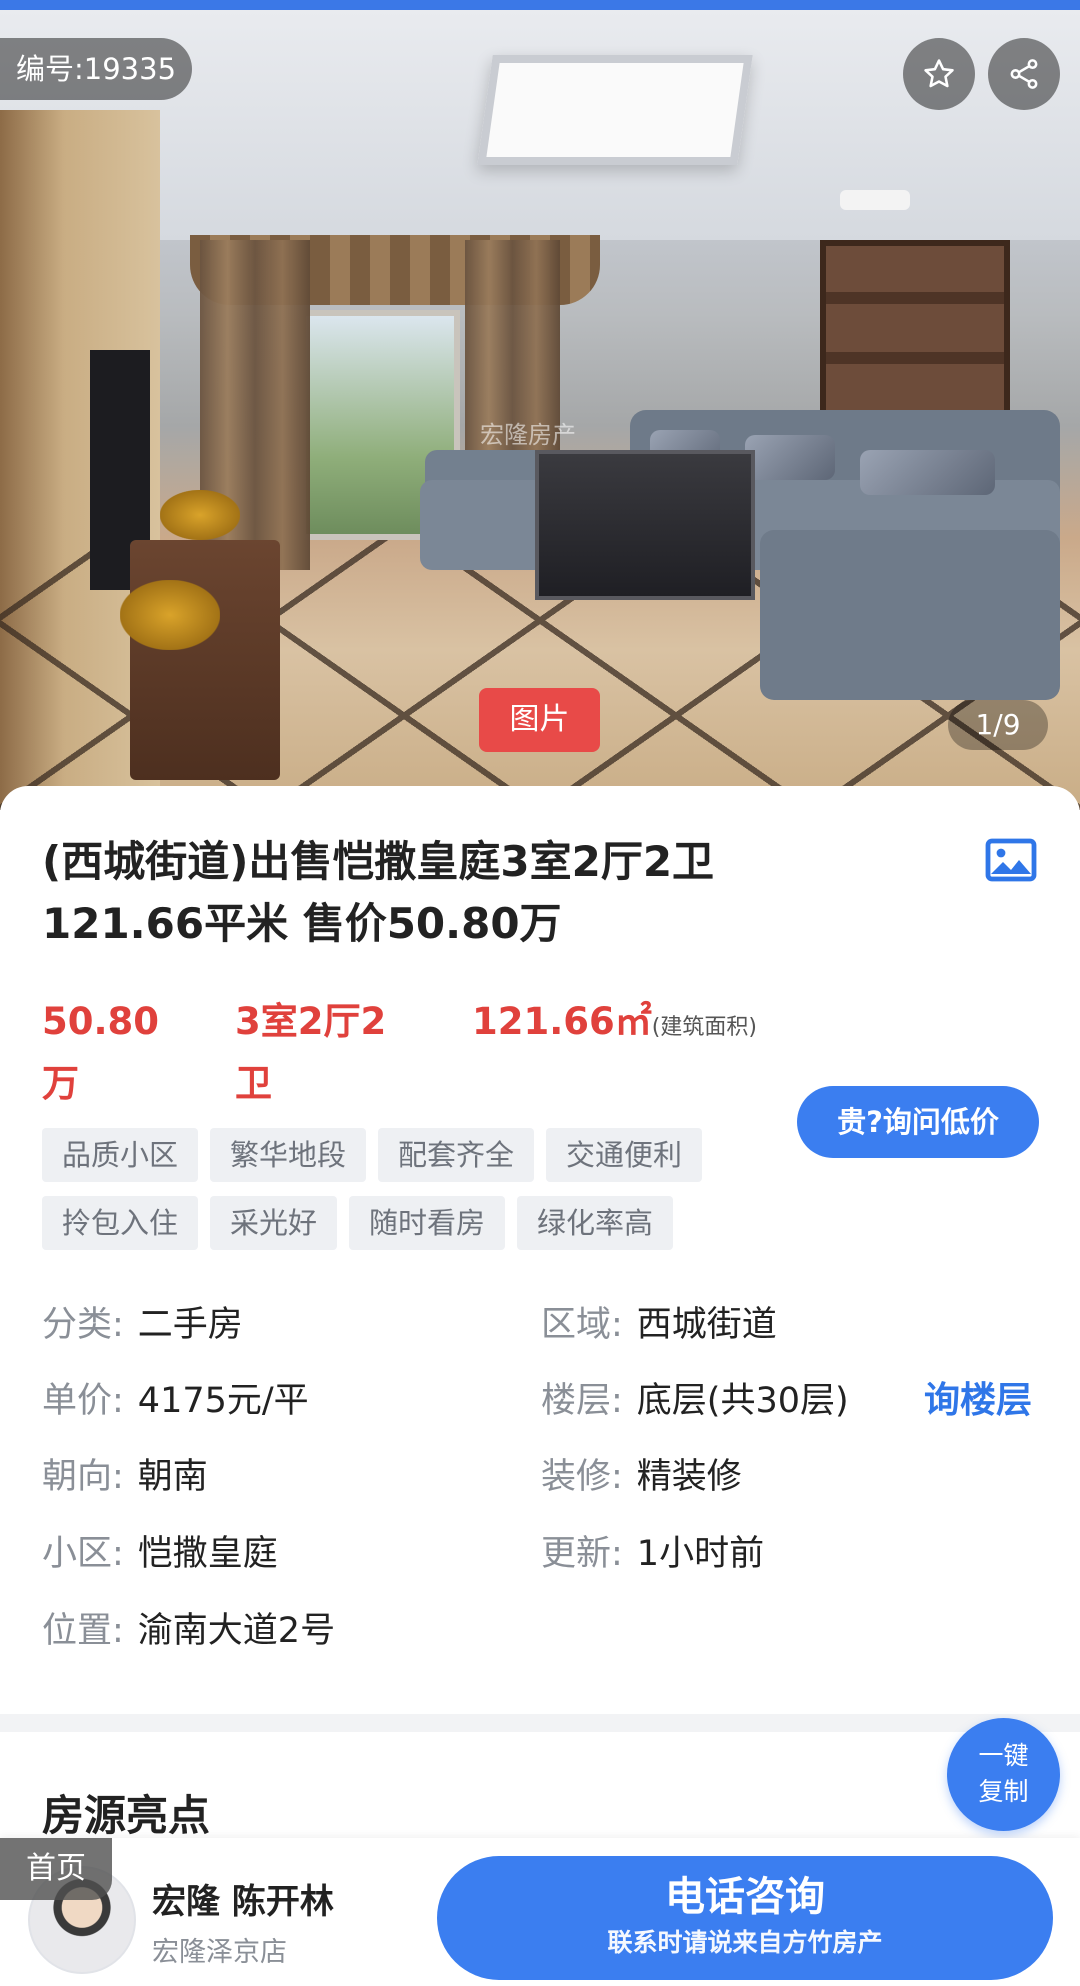 The height and width of the screenshot is (1986, 1080). Describe the element at coordinates (207, 1554) in the screenshot. I see `detail-value: 恺撒皇庭` at that location.